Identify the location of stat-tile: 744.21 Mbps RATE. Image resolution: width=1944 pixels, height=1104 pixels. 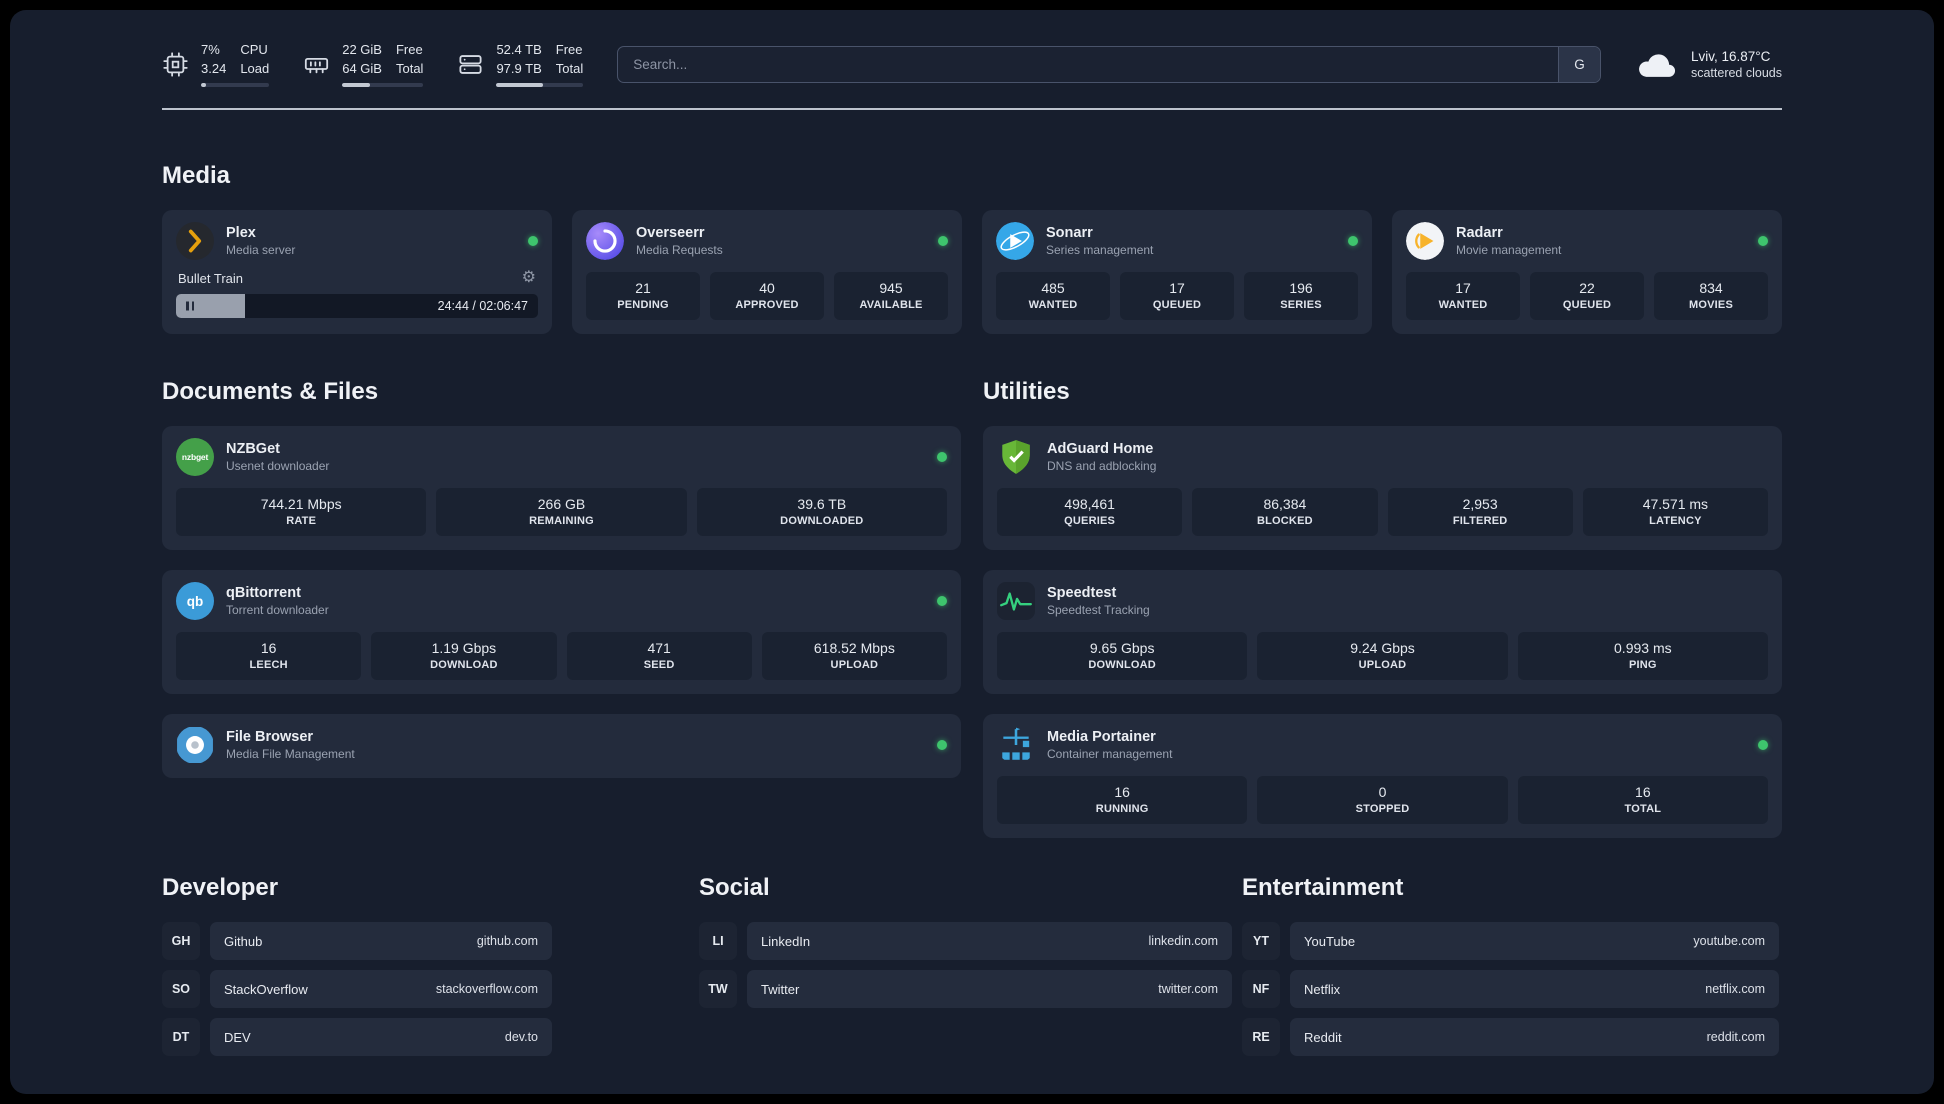
(301, 512).